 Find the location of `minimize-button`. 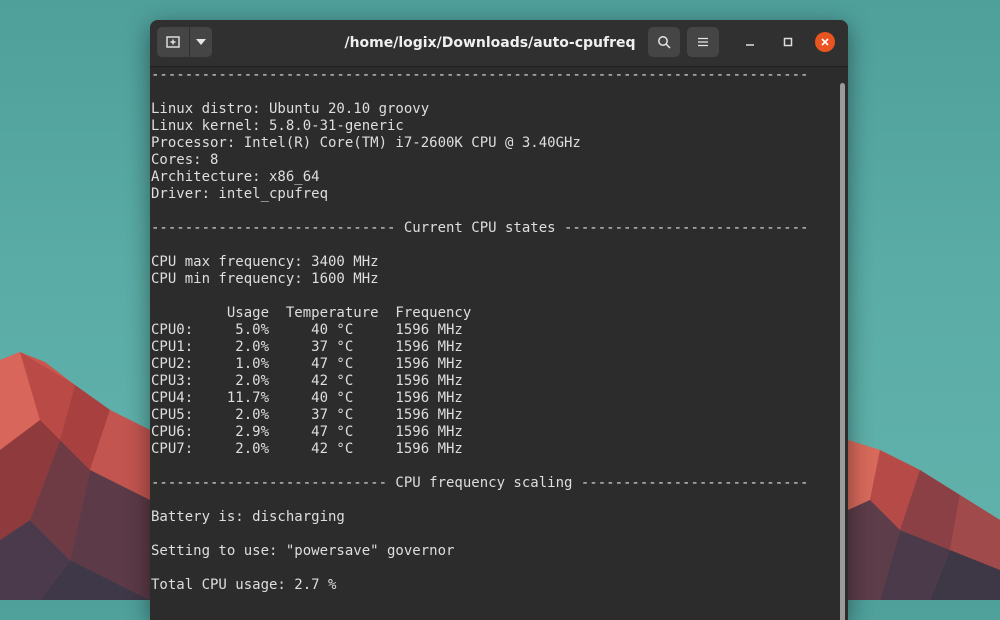

minimize-button is located at coordinates (750, 42).